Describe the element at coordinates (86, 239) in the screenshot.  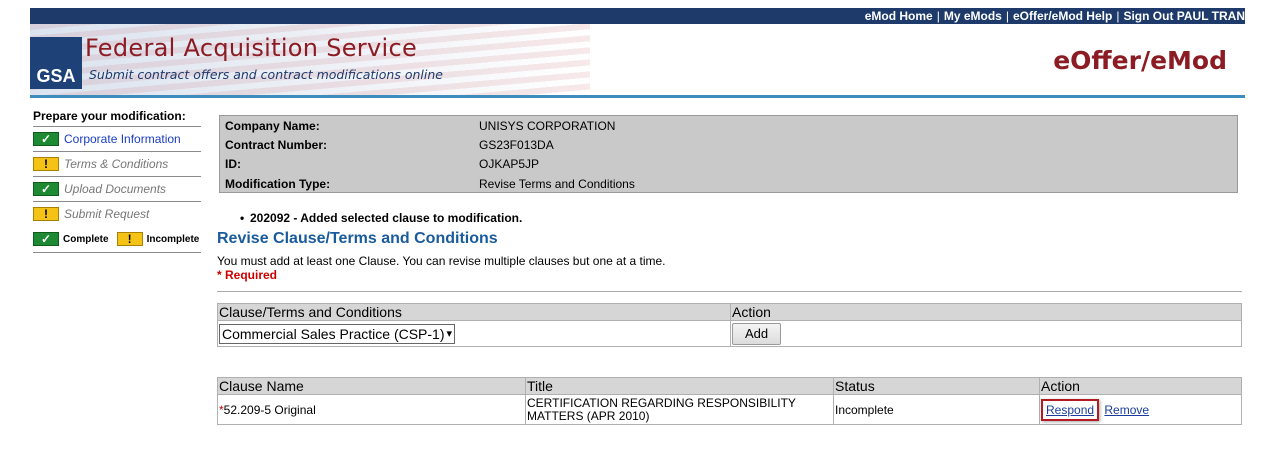
I see `legend-complete: Complete` at that location.